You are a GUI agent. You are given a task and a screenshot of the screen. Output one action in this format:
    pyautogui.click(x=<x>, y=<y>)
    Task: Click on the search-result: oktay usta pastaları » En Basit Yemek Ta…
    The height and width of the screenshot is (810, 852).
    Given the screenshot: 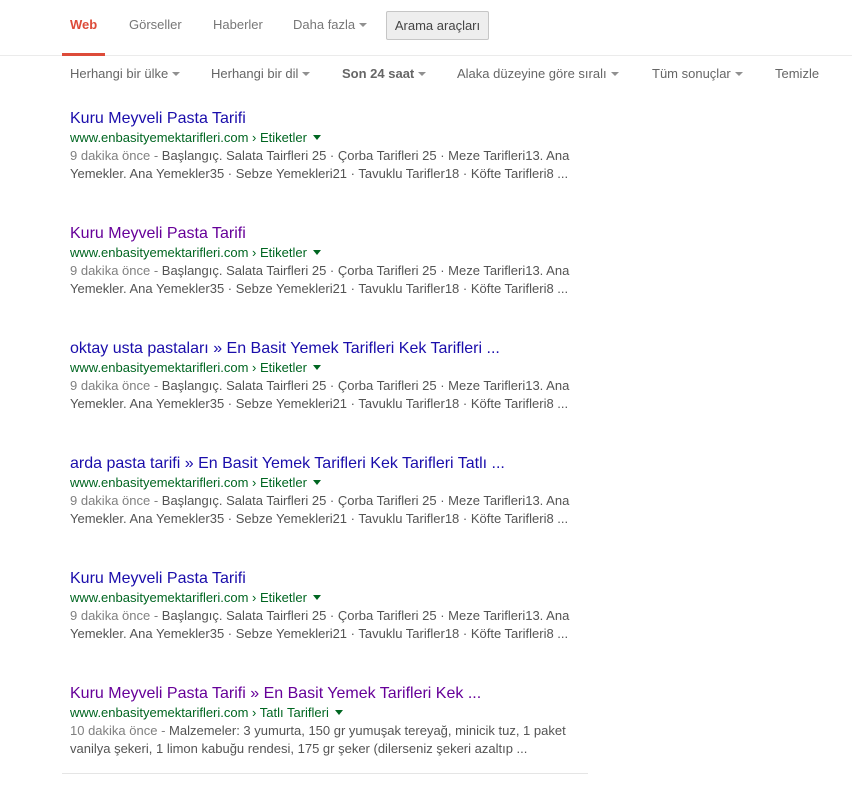 What is the action you would take?
    pyautogui.click(x=330, y=376)
    